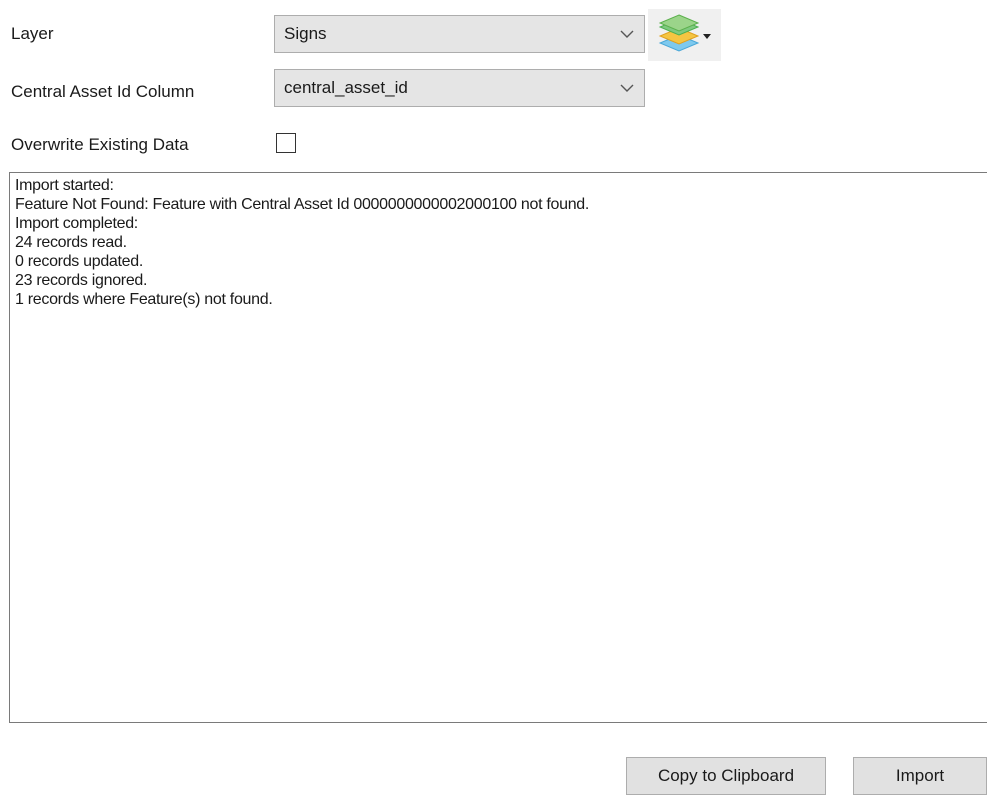 This screenshot has width=987, height=795. I want to click on log-line: 23 records ignored., so click(81, 280).